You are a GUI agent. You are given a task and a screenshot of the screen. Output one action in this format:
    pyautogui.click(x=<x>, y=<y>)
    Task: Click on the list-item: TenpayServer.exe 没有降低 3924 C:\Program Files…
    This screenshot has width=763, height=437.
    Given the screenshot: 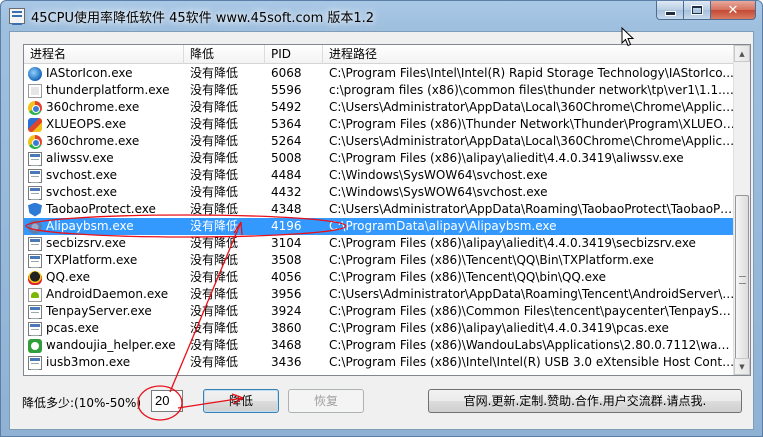 What is the action you would take?
    pyautogui.click(x=380, y=311)
    